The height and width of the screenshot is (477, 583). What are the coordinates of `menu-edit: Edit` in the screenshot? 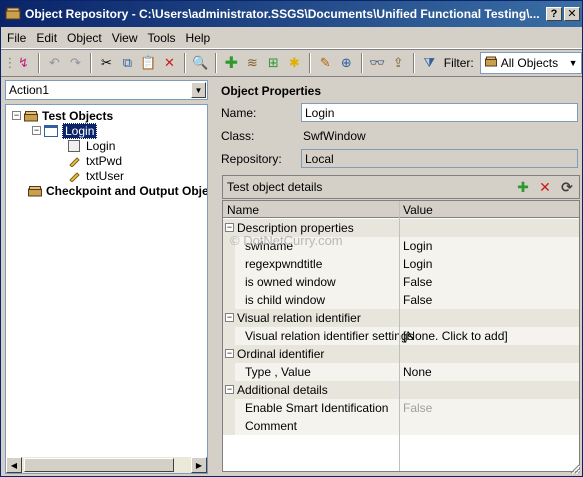 It's located at (49, 38).